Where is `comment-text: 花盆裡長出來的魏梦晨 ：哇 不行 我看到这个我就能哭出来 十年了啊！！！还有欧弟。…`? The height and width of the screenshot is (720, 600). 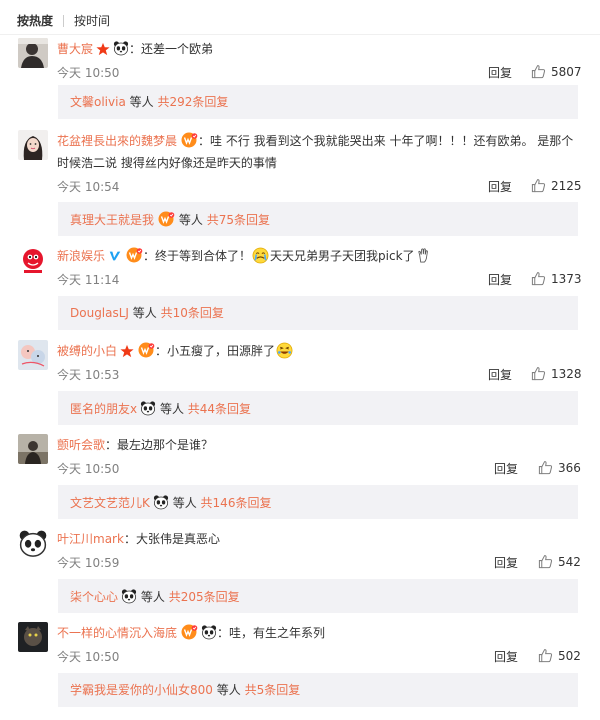
comment-text: 花盆裡長出來的魏梦晨 ：哇 不行 我看到这个我就能哭出来 十年了啊！！！还有欧弟。… is located at coordinates (318, 152).